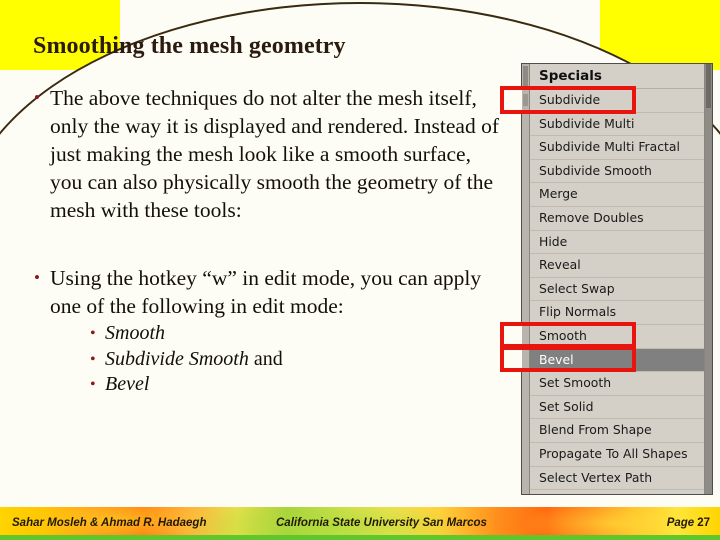  I want to click on annotation-box-bevel, so click(568, 359).